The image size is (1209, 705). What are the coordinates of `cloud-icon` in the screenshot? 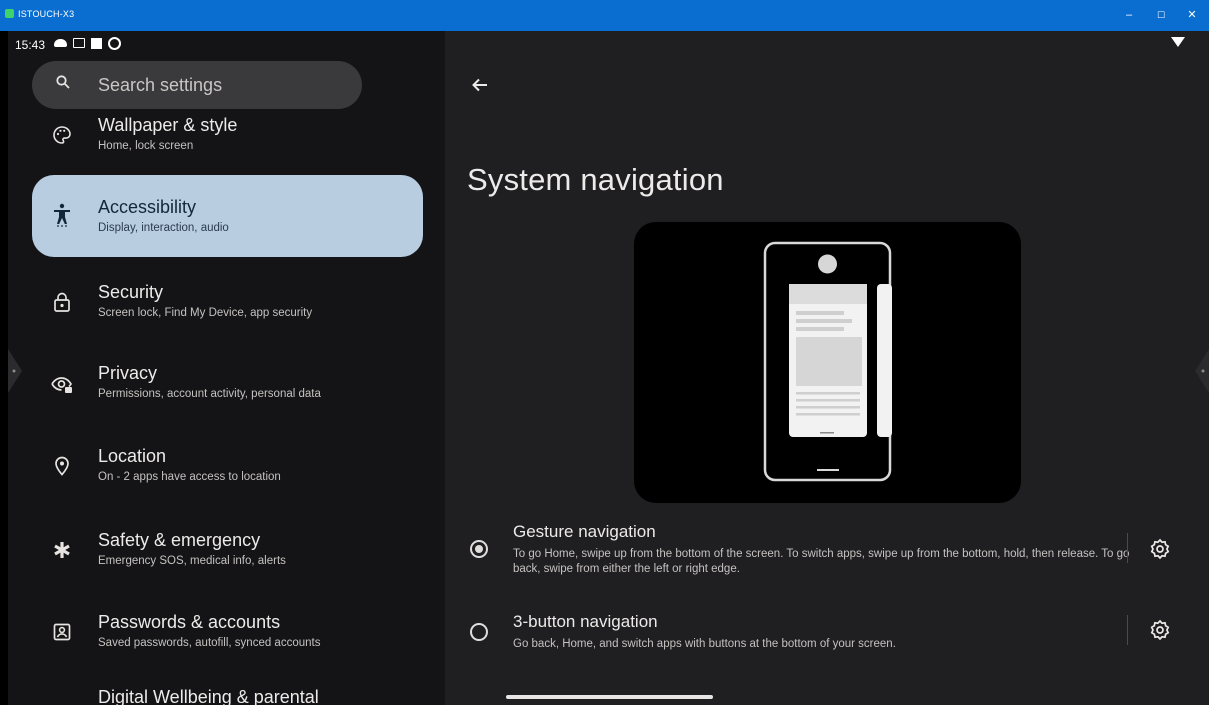 It's located at (60, 43).